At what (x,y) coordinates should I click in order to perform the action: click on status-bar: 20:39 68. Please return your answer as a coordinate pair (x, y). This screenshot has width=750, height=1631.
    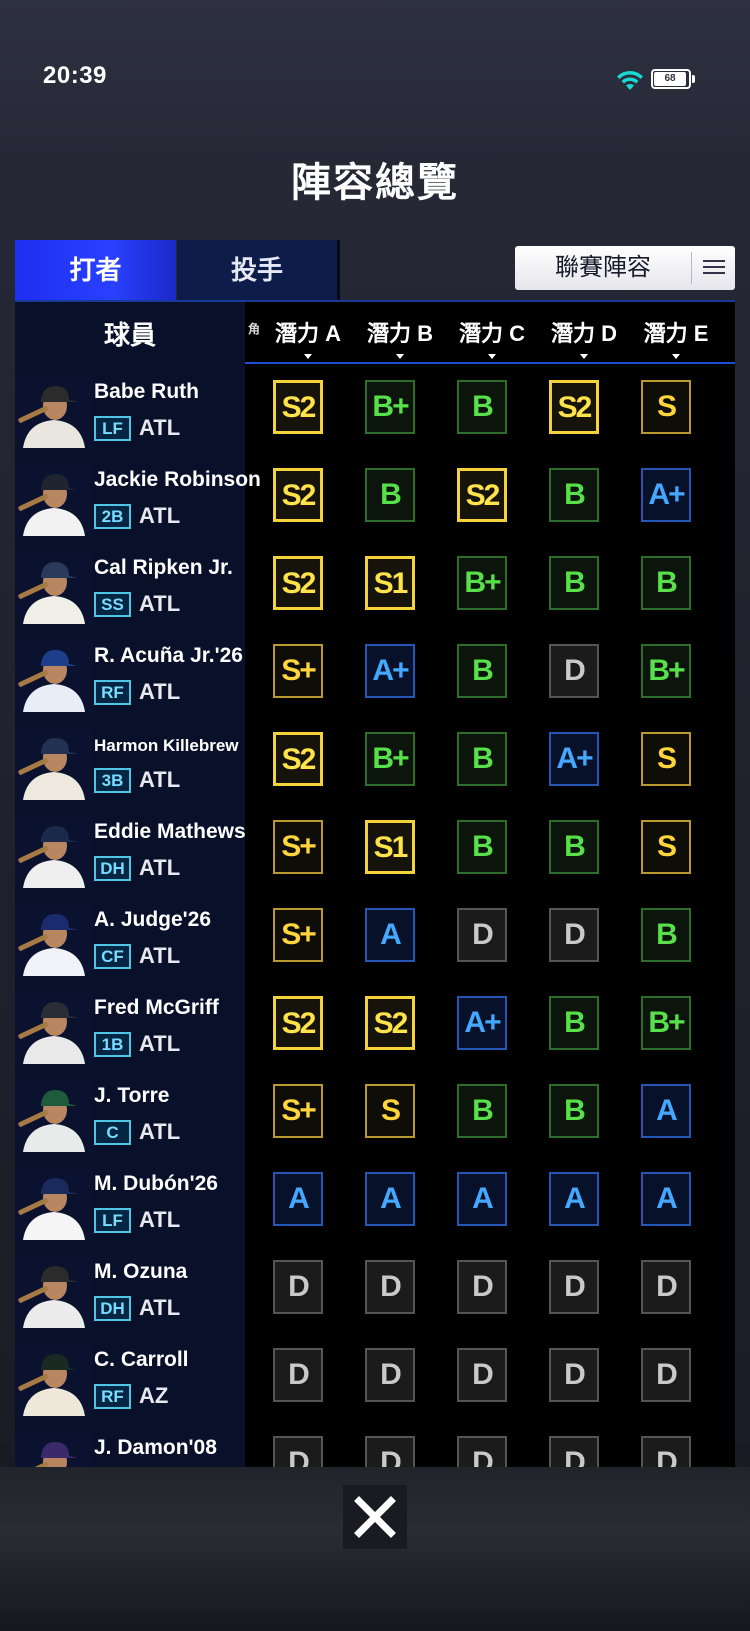
    Looking at the image, I should click on (375, 80).